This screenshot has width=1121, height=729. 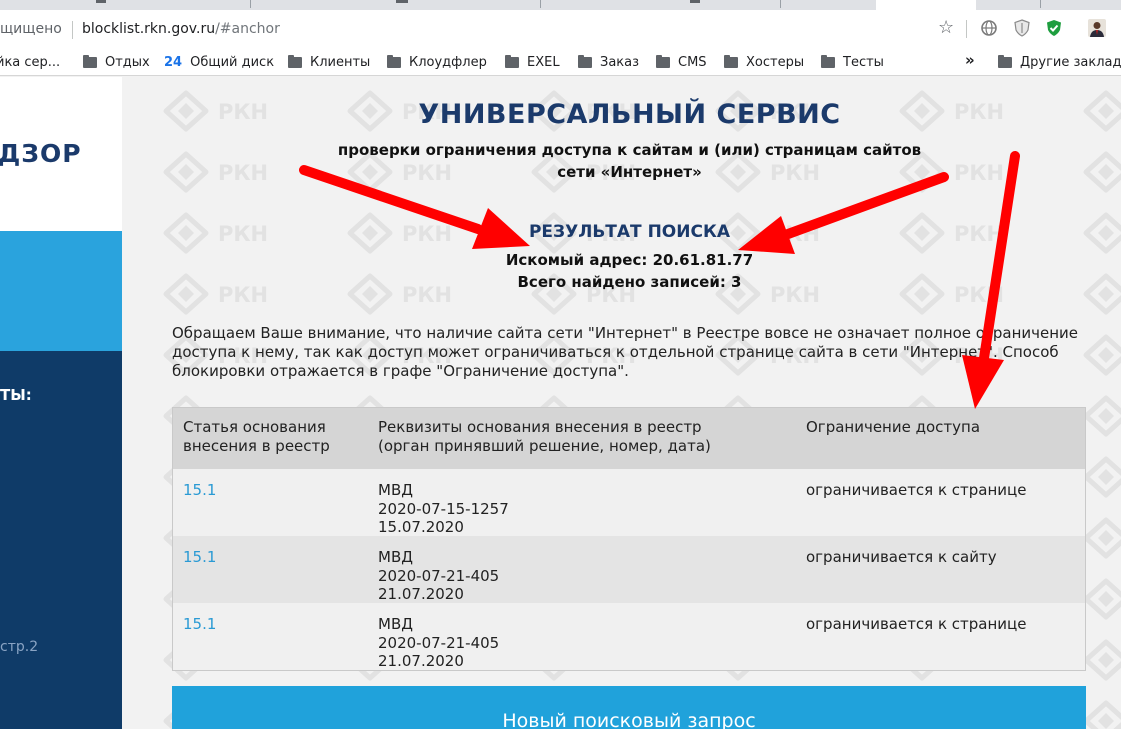 I want to click on bookmarks-overflow-button: », so click(x=970, y=60).